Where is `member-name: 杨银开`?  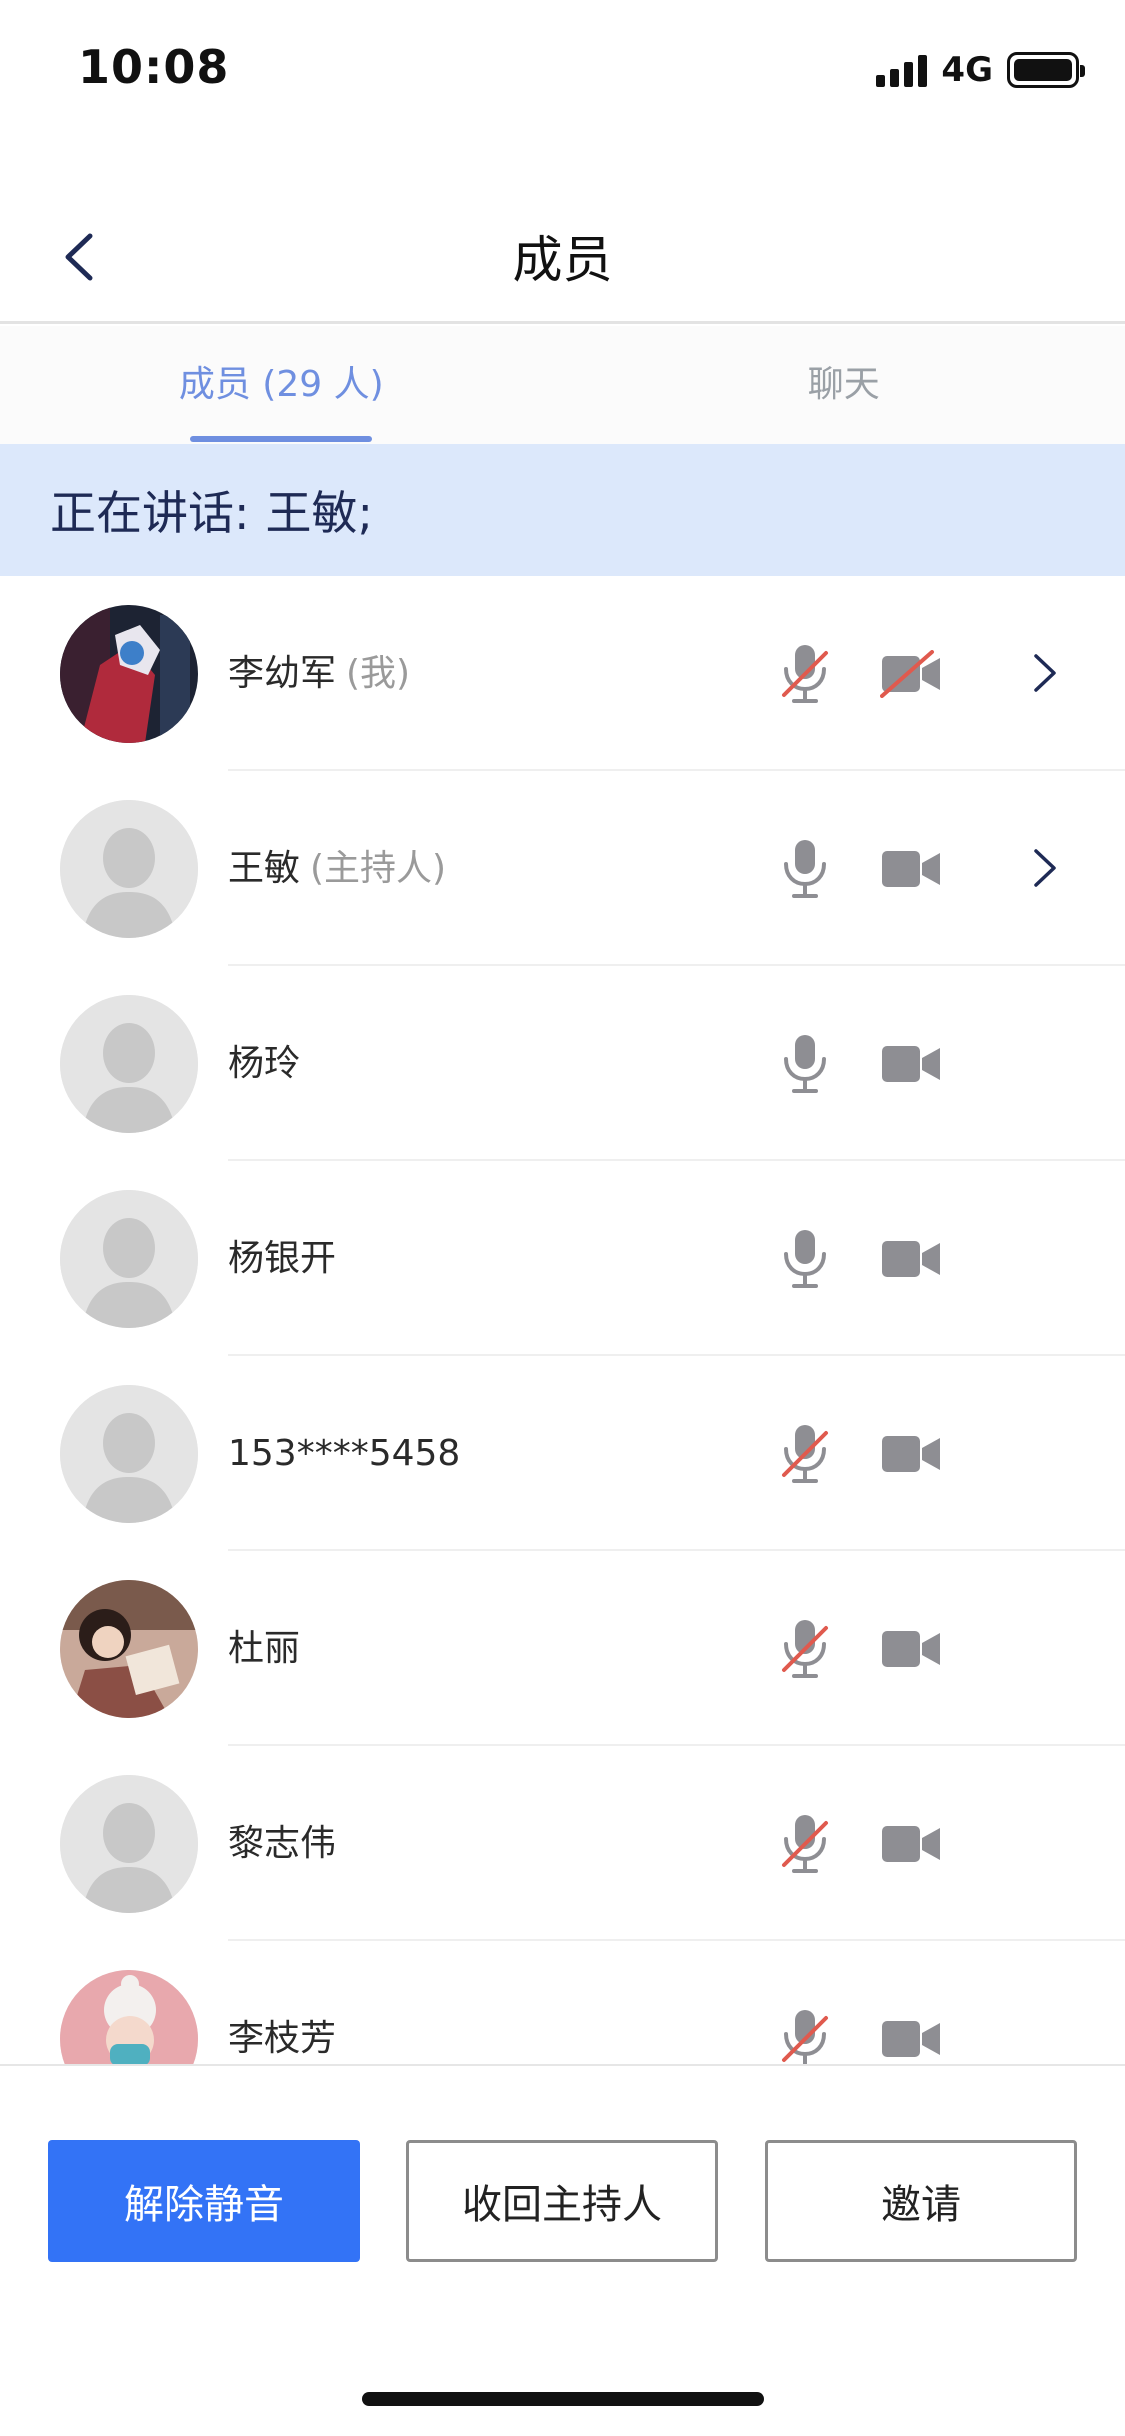
member-name: 杨银开 is located at coordinates (282, 1258).